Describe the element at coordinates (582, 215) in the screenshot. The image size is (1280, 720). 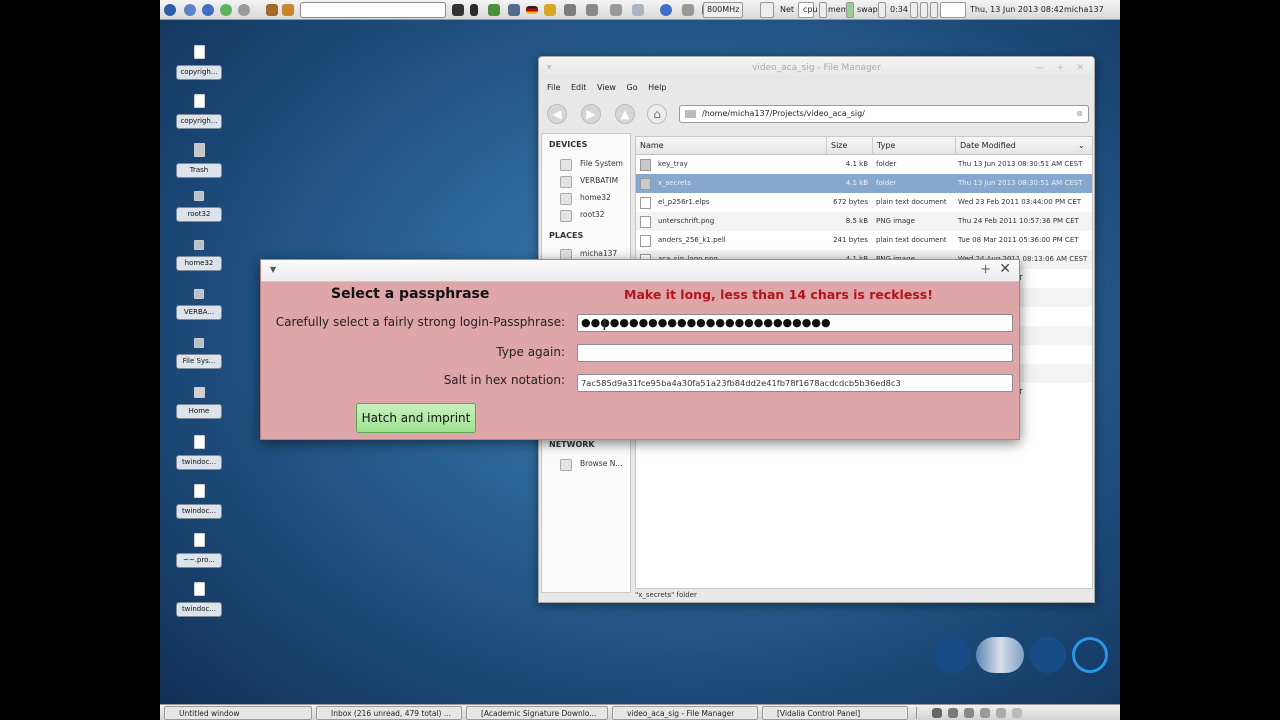
I see `sidebar-item-root32: root32` at that location.